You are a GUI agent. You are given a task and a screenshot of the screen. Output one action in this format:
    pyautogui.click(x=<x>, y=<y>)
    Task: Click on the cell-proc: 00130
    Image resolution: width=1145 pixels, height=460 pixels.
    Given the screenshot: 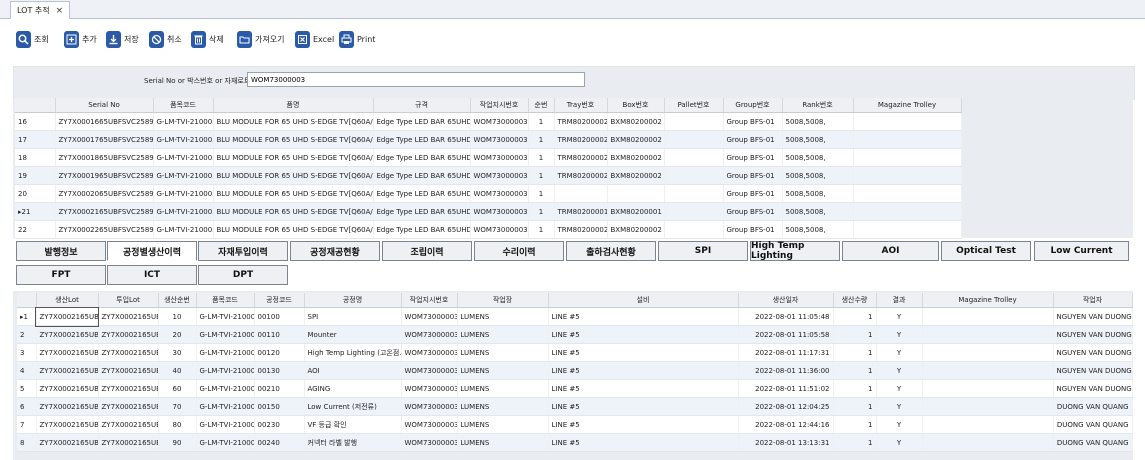 What is the action you would take?
    pyautogui.click(x=279, y=370)
    